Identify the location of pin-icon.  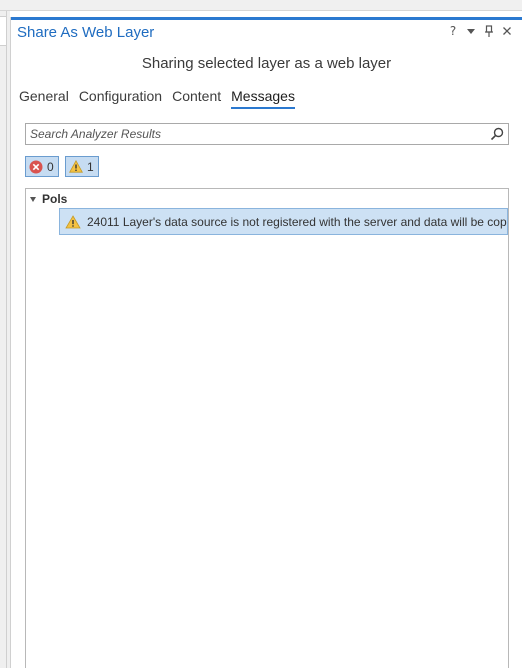
(489, 30).